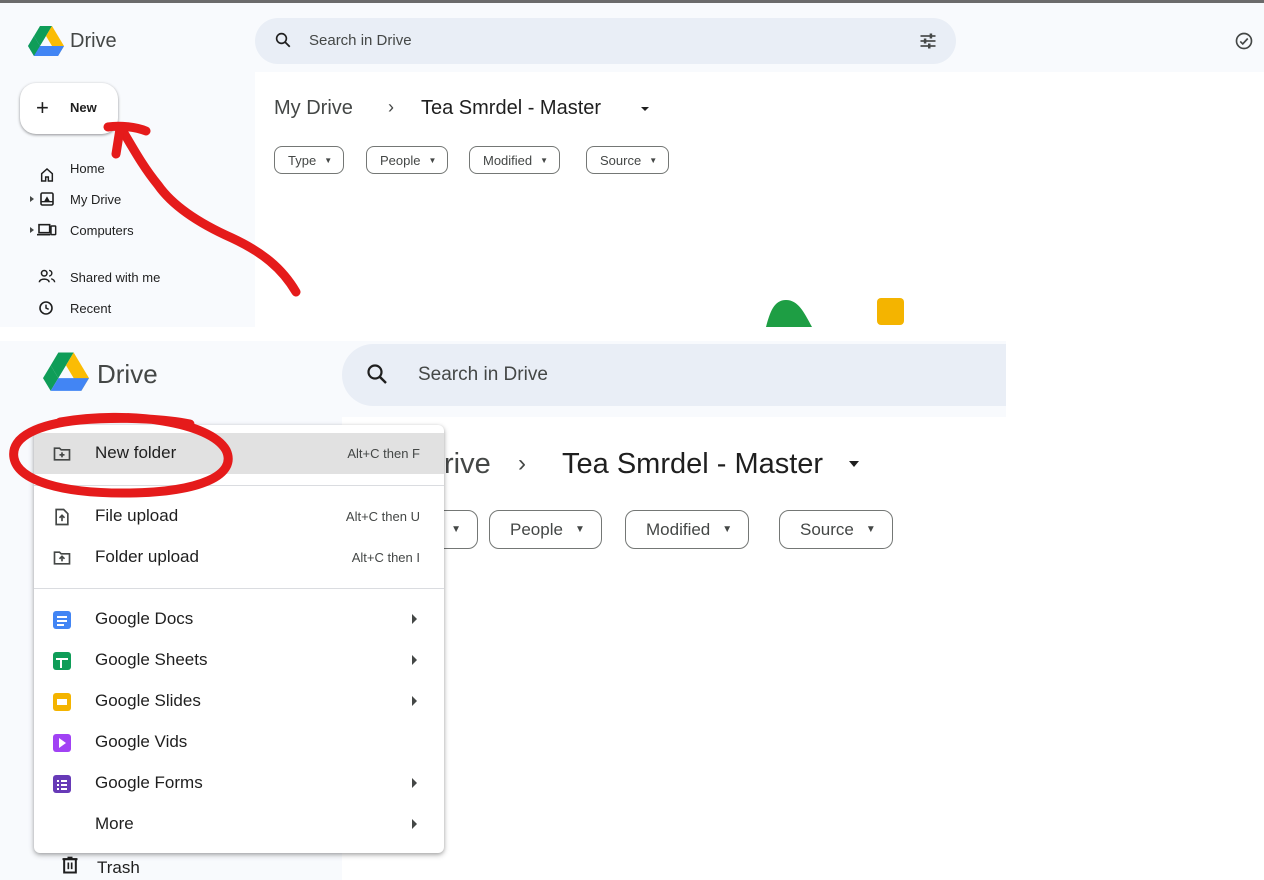 The width and height of the screenshot is (1264, 880). Describe the element at coordinates (121, 455) in the screenshot. I see `annotation-circle` at that location.